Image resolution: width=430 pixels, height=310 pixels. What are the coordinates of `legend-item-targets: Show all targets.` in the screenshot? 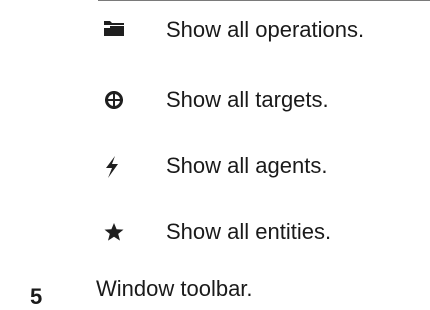 It's located at (263, 100).